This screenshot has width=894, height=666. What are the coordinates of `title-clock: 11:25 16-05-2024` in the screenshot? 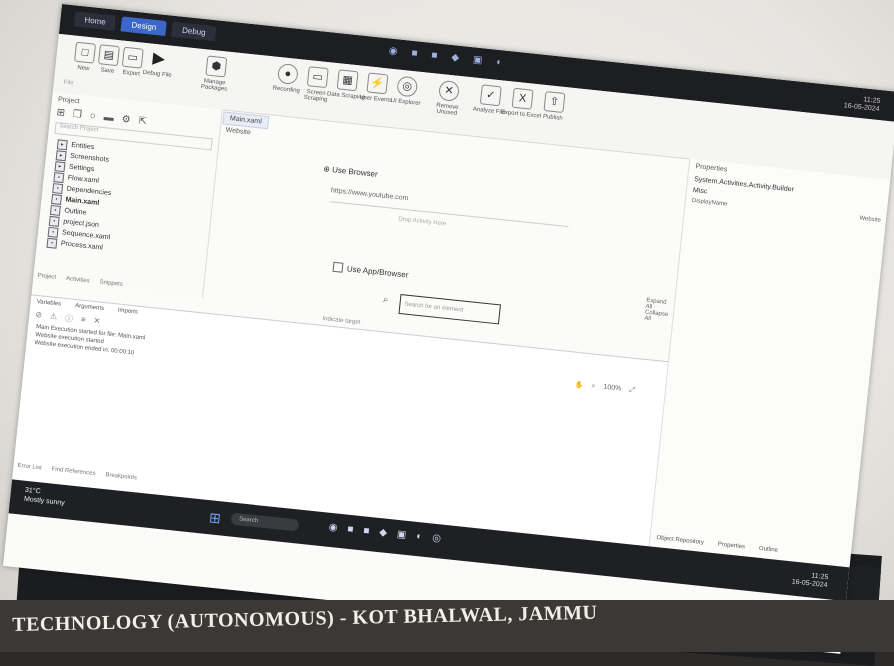 It's located at (861, 104).